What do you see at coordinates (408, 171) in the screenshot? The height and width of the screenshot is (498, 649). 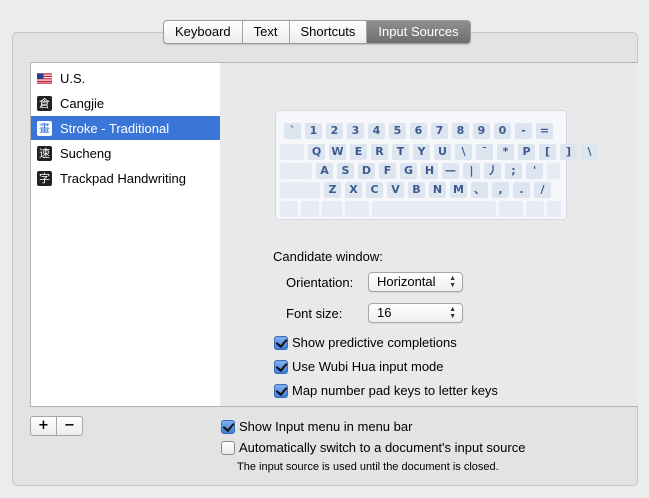 I see `keyboard-key: G` at bounding box center [408, 171].